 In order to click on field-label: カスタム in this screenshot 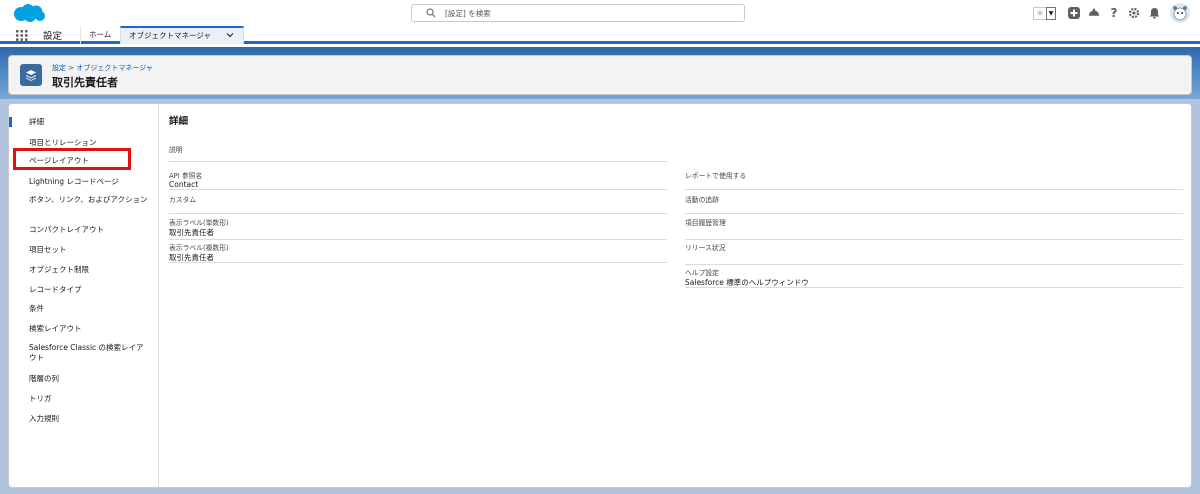, I will do `click(183, 200)`.